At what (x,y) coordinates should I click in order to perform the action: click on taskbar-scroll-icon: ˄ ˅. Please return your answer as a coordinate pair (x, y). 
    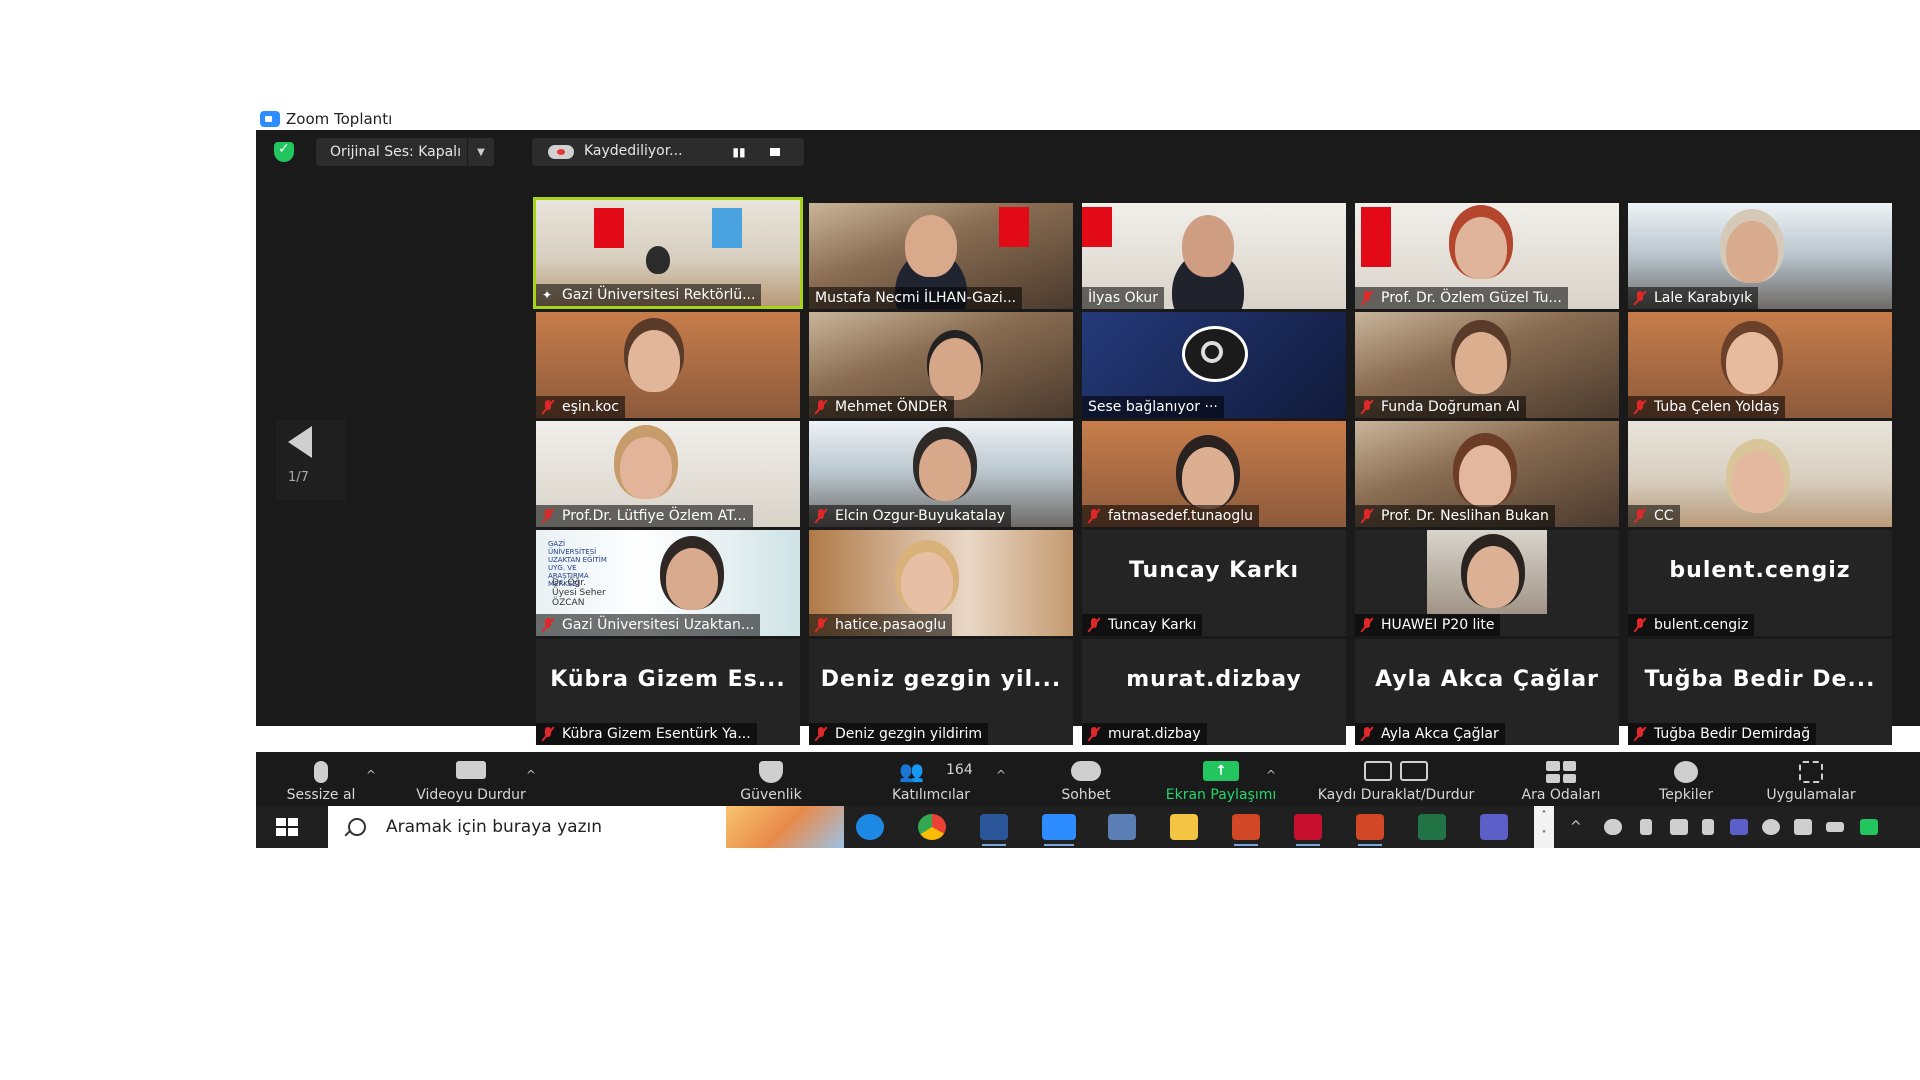
    Looking at the image, I should click on (1544, 827).